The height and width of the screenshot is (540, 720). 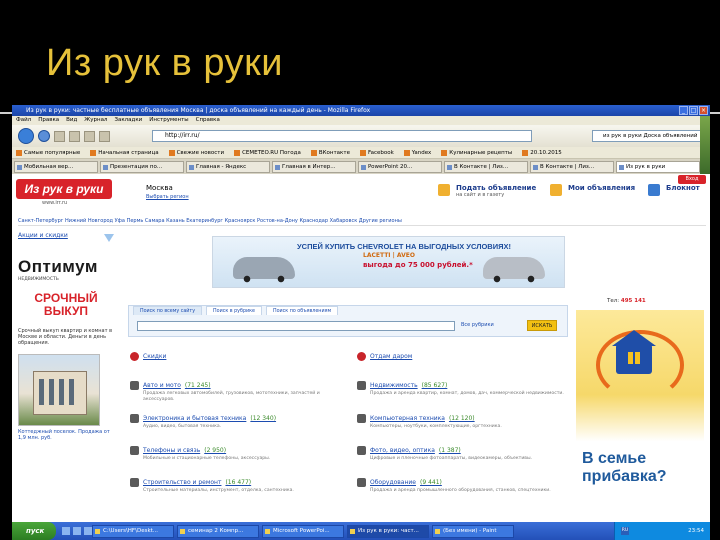 What do you see at coordinates (89, 136) in the screenshot?
I see `stop-icon` at bounding box center [89, 136].